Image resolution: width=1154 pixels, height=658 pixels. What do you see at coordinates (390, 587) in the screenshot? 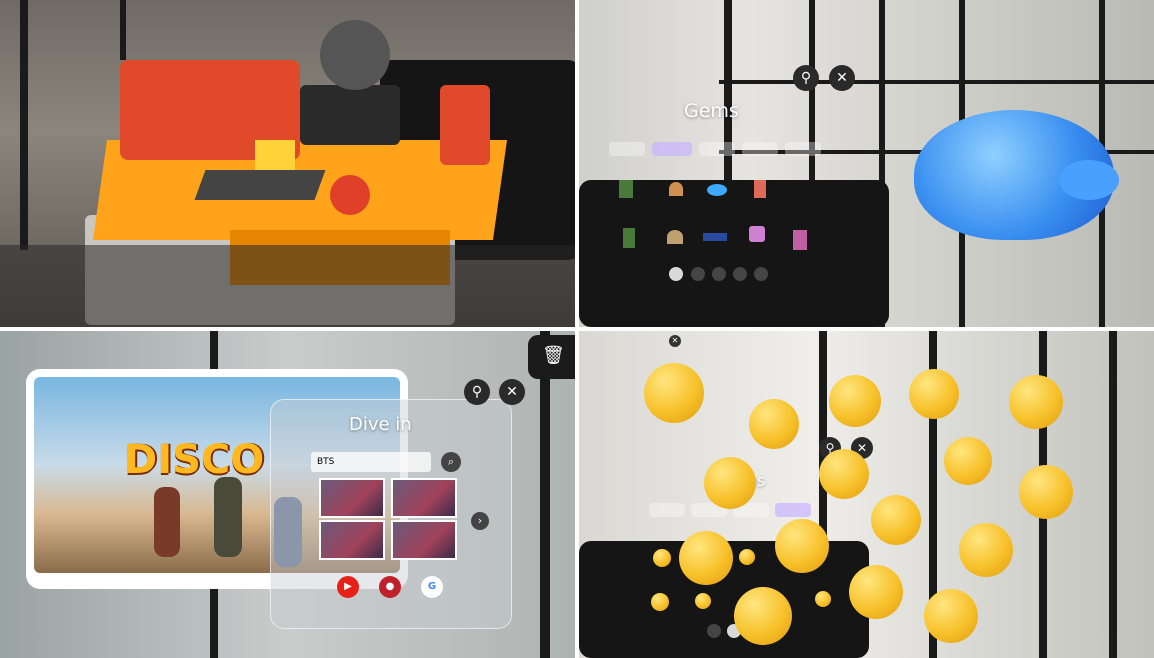
I see `channel-icon: ●` at bounding box center [390, 587].